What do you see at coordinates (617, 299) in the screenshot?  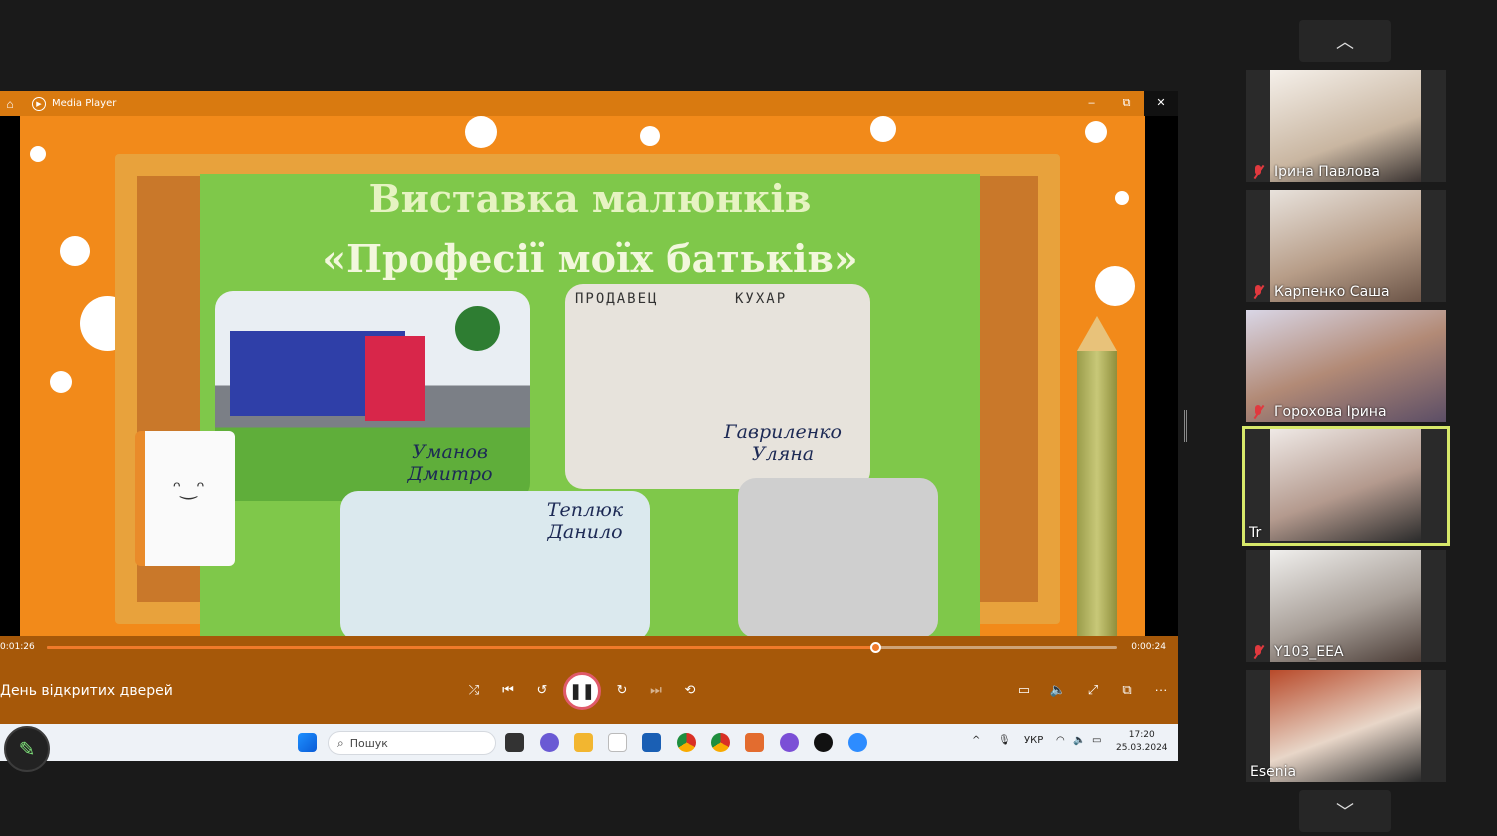 I see `drawing-label-seller: ПРОДАВЕЦ` at bounding box center [617, 299].